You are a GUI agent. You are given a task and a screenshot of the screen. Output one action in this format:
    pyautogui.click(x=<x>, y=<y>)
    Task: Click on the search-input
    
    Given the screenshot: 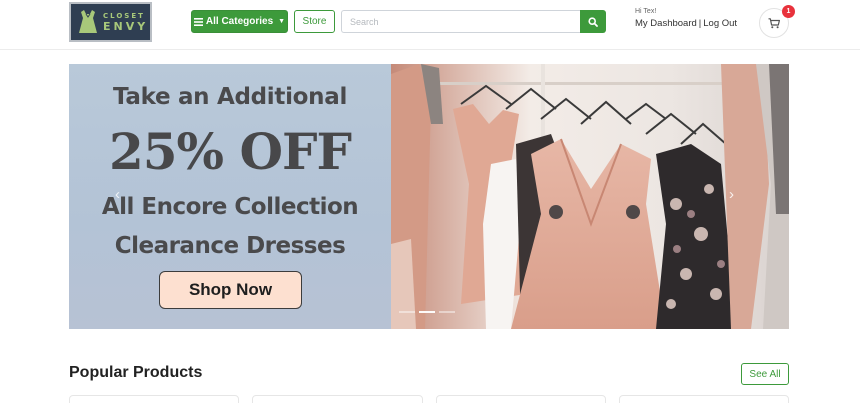 What is the action you would take?
    pyautogui.click(x=461, y=21)
    